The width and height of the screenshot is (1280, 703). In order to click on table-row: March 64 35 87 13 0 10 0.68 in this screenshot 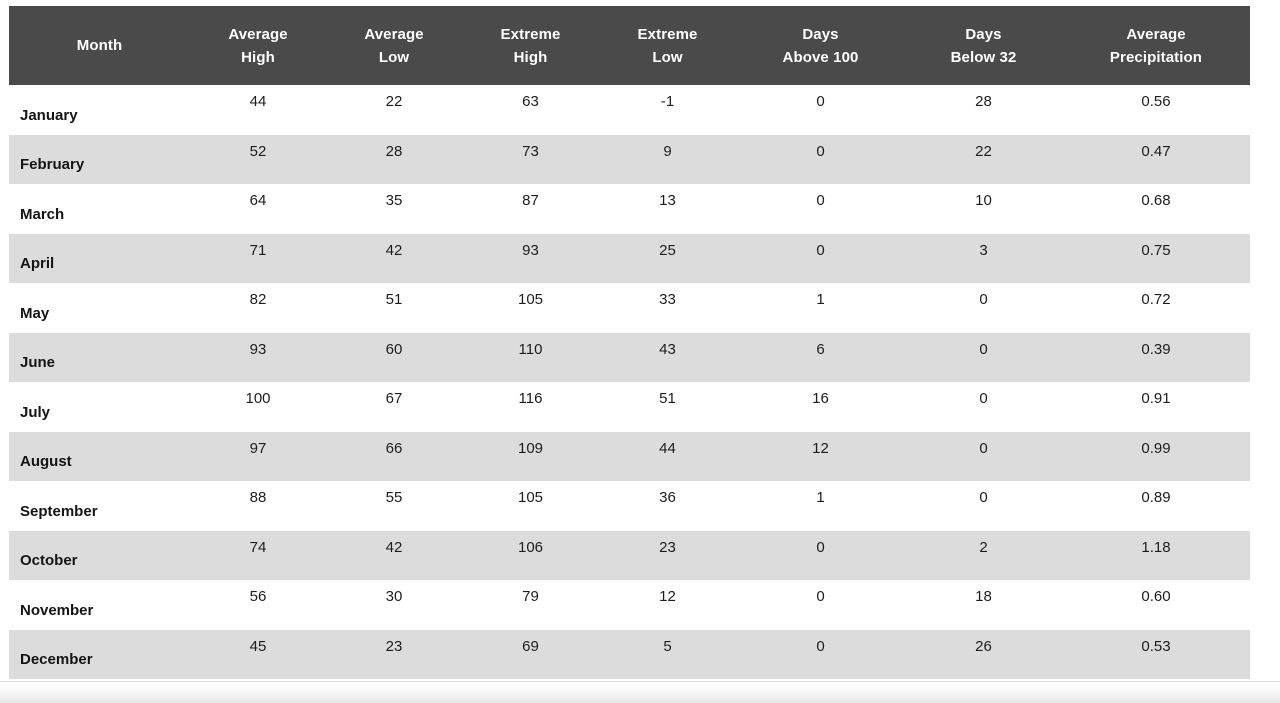, I will do `click(629, 209)`.